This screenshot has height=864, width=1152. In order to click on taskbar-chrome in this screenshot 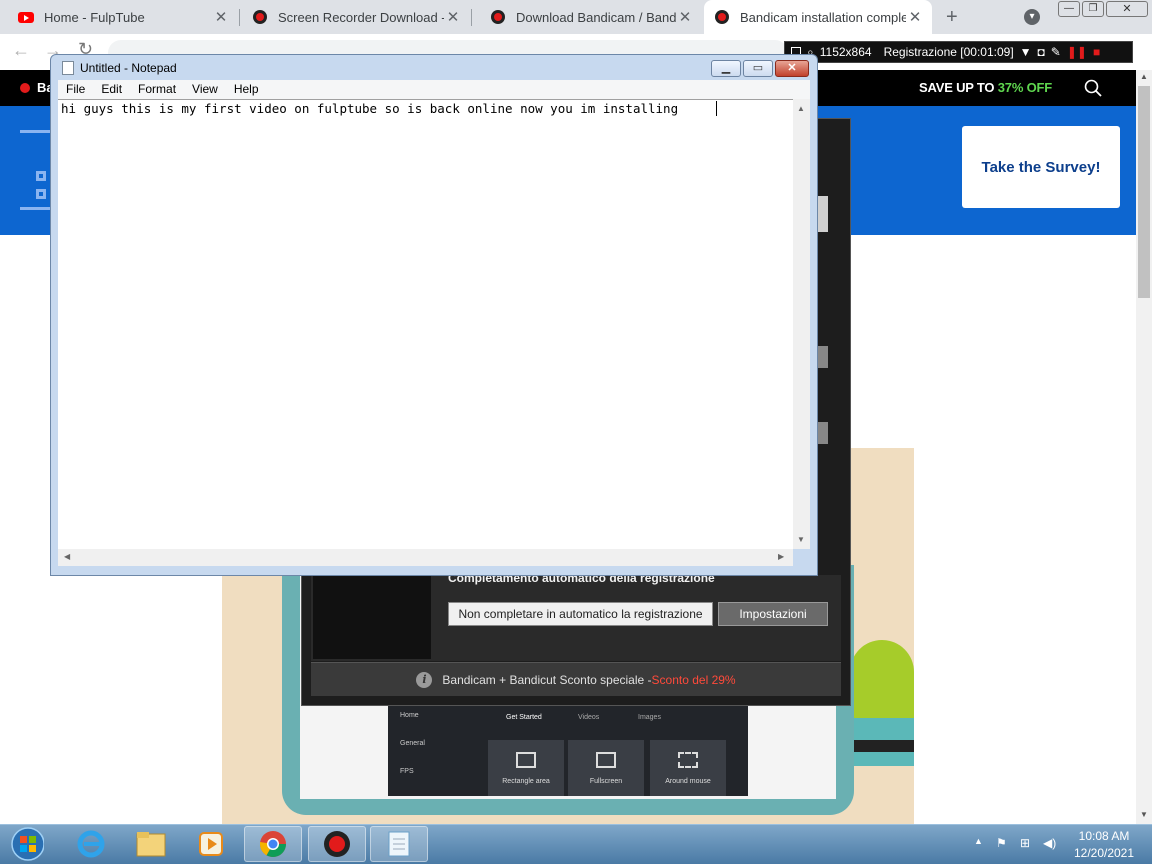, I will do `click(273, 844)`.